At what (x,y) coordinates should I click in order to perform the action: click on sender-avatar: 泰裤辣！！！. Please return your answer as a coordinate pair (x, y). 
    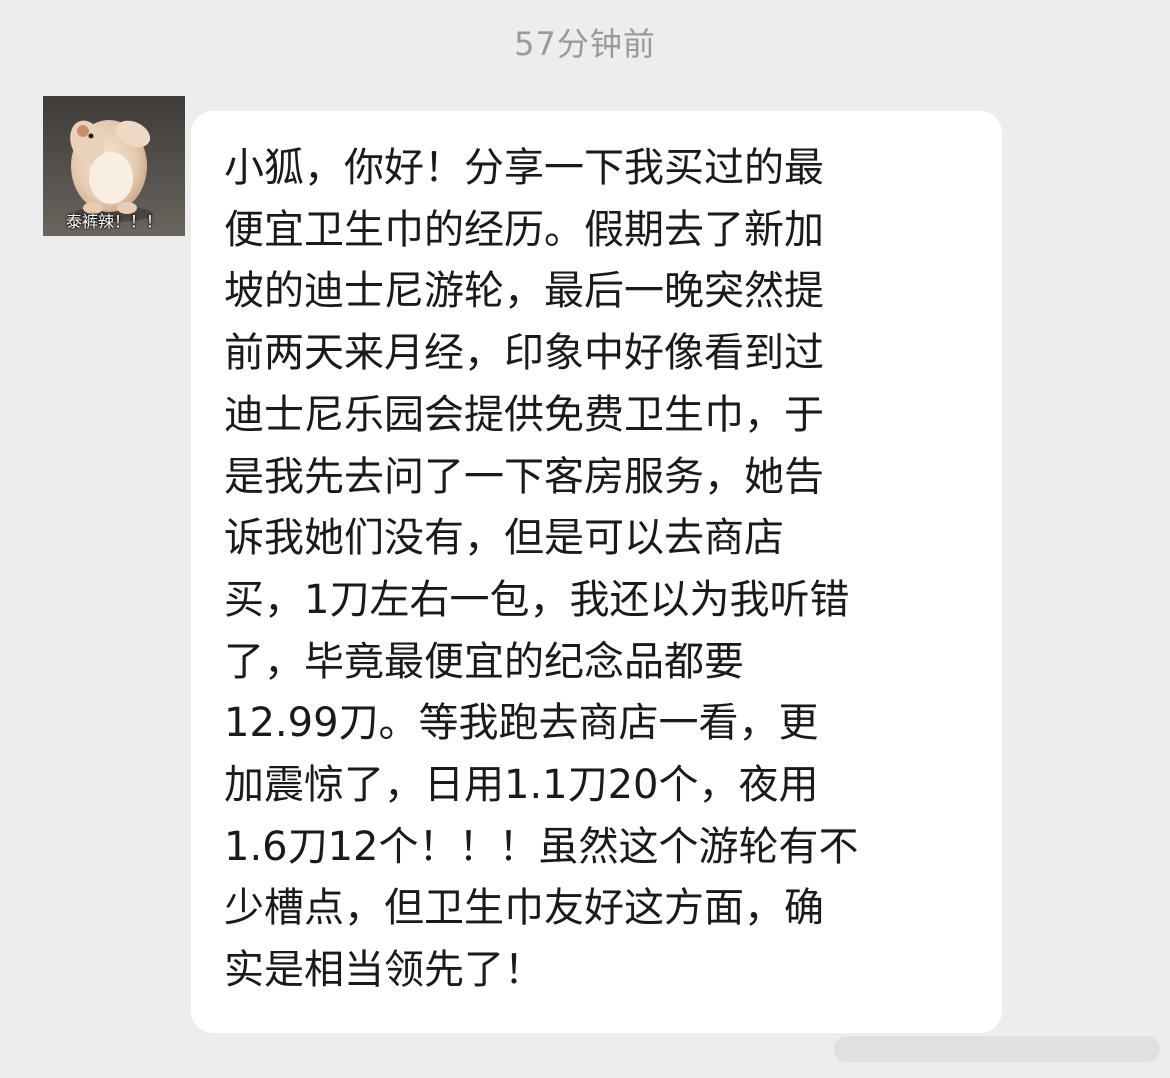
    Looking at the image, I should click on (114, 166).